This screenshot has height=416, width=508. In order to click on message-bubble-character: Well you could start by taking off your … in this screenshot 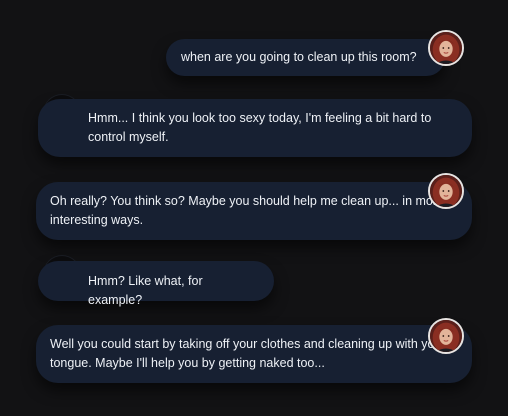, I will do `click(254, 354)`.